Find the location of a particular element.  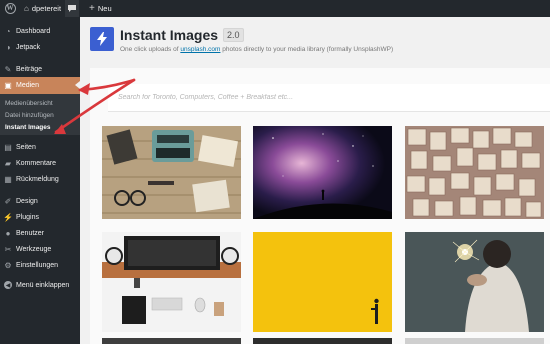

annotation-arrows is located at coordinates (95, 106).